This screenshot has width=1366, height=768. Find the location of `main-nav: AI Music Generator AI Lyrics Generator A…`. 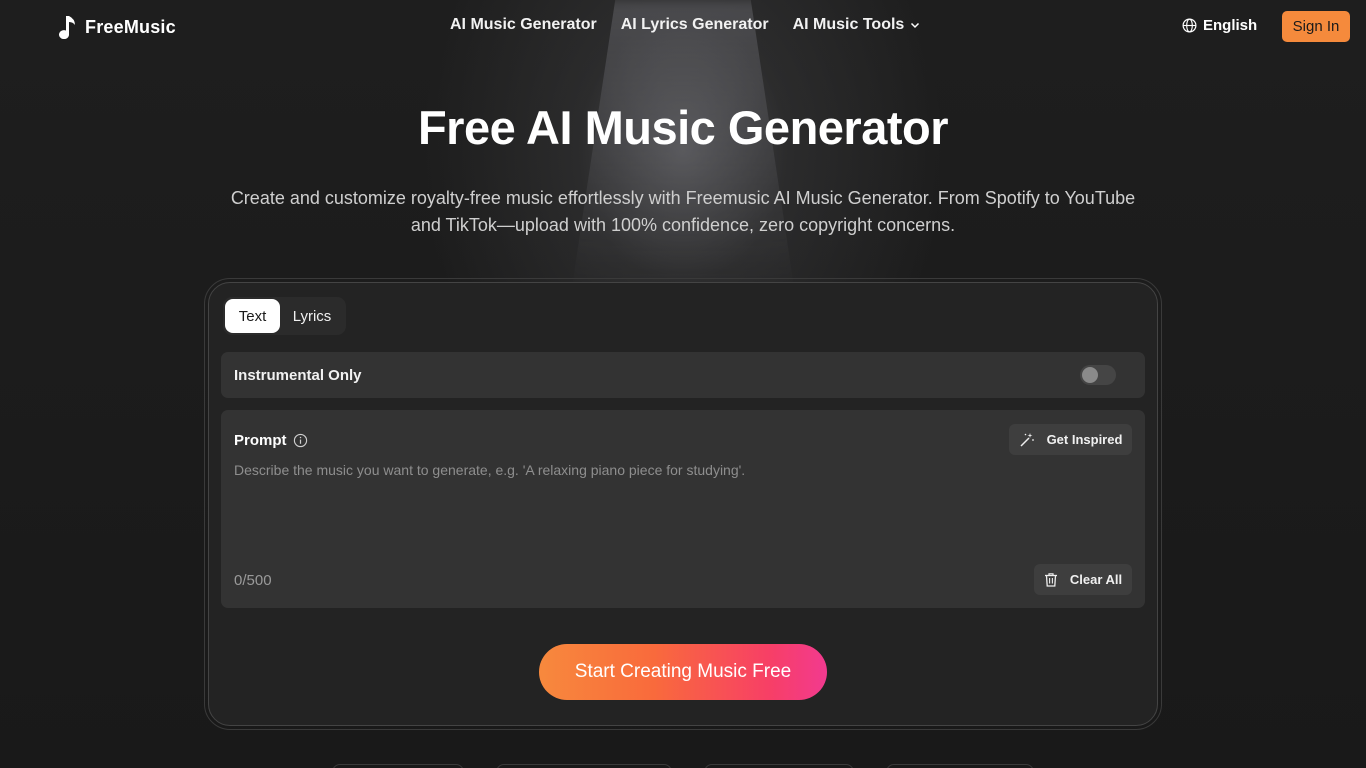

main-nav: AI Music Generator AI Lyrics Generator A… is located at coordinates (685, 25).